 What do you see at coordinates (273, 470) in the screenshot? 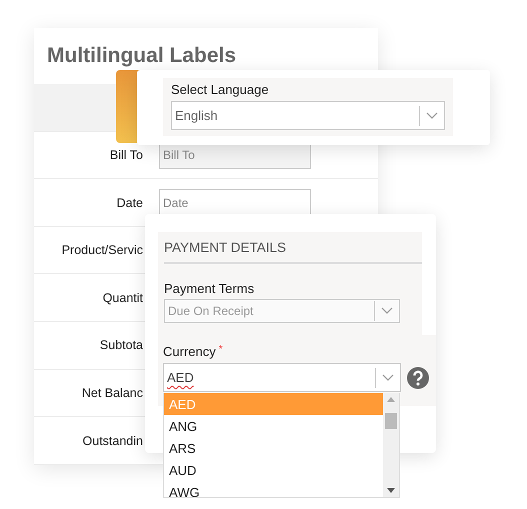
I see `dropdown-option: AUD` at bounding box center [273, 470].